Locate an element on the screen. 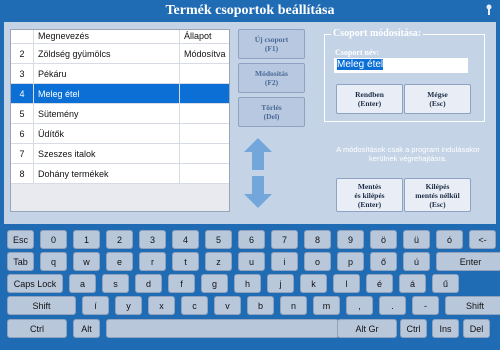  arrow-down-icon is located at coordinates (258, 192).